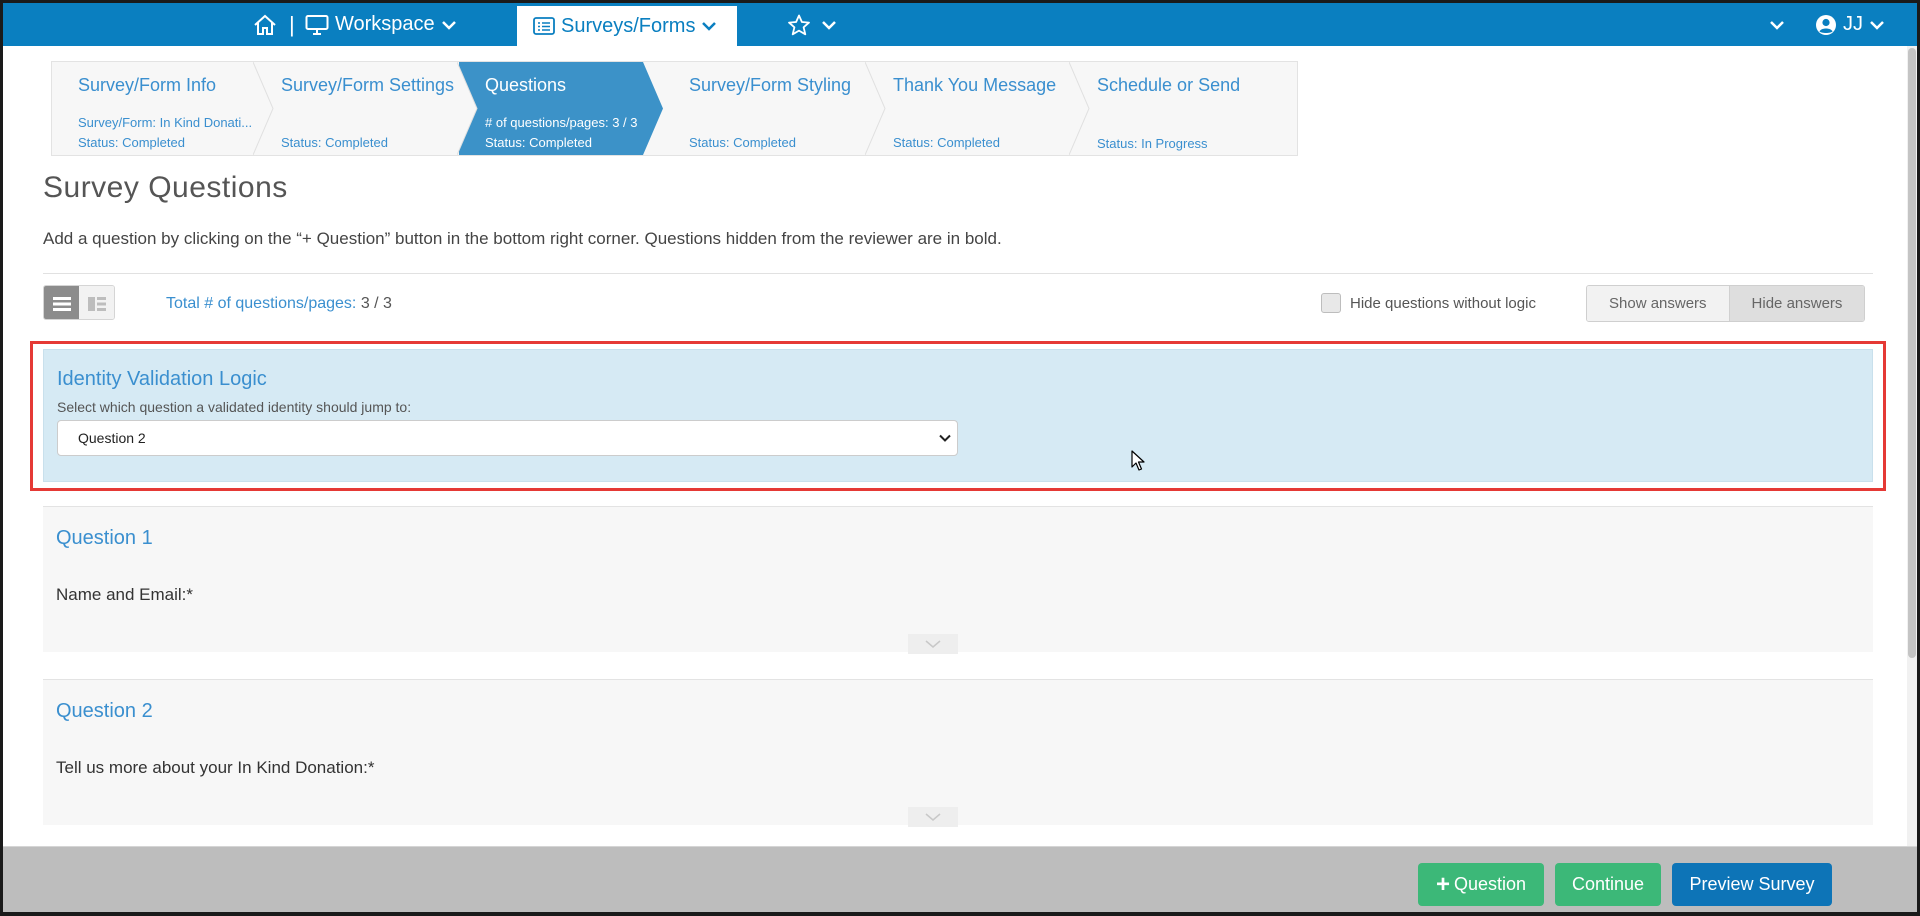 Image resolution: width=1920 pixels, height=916 pixels. I want to click on show-answers-button: Show answers, so click(1658, 303).